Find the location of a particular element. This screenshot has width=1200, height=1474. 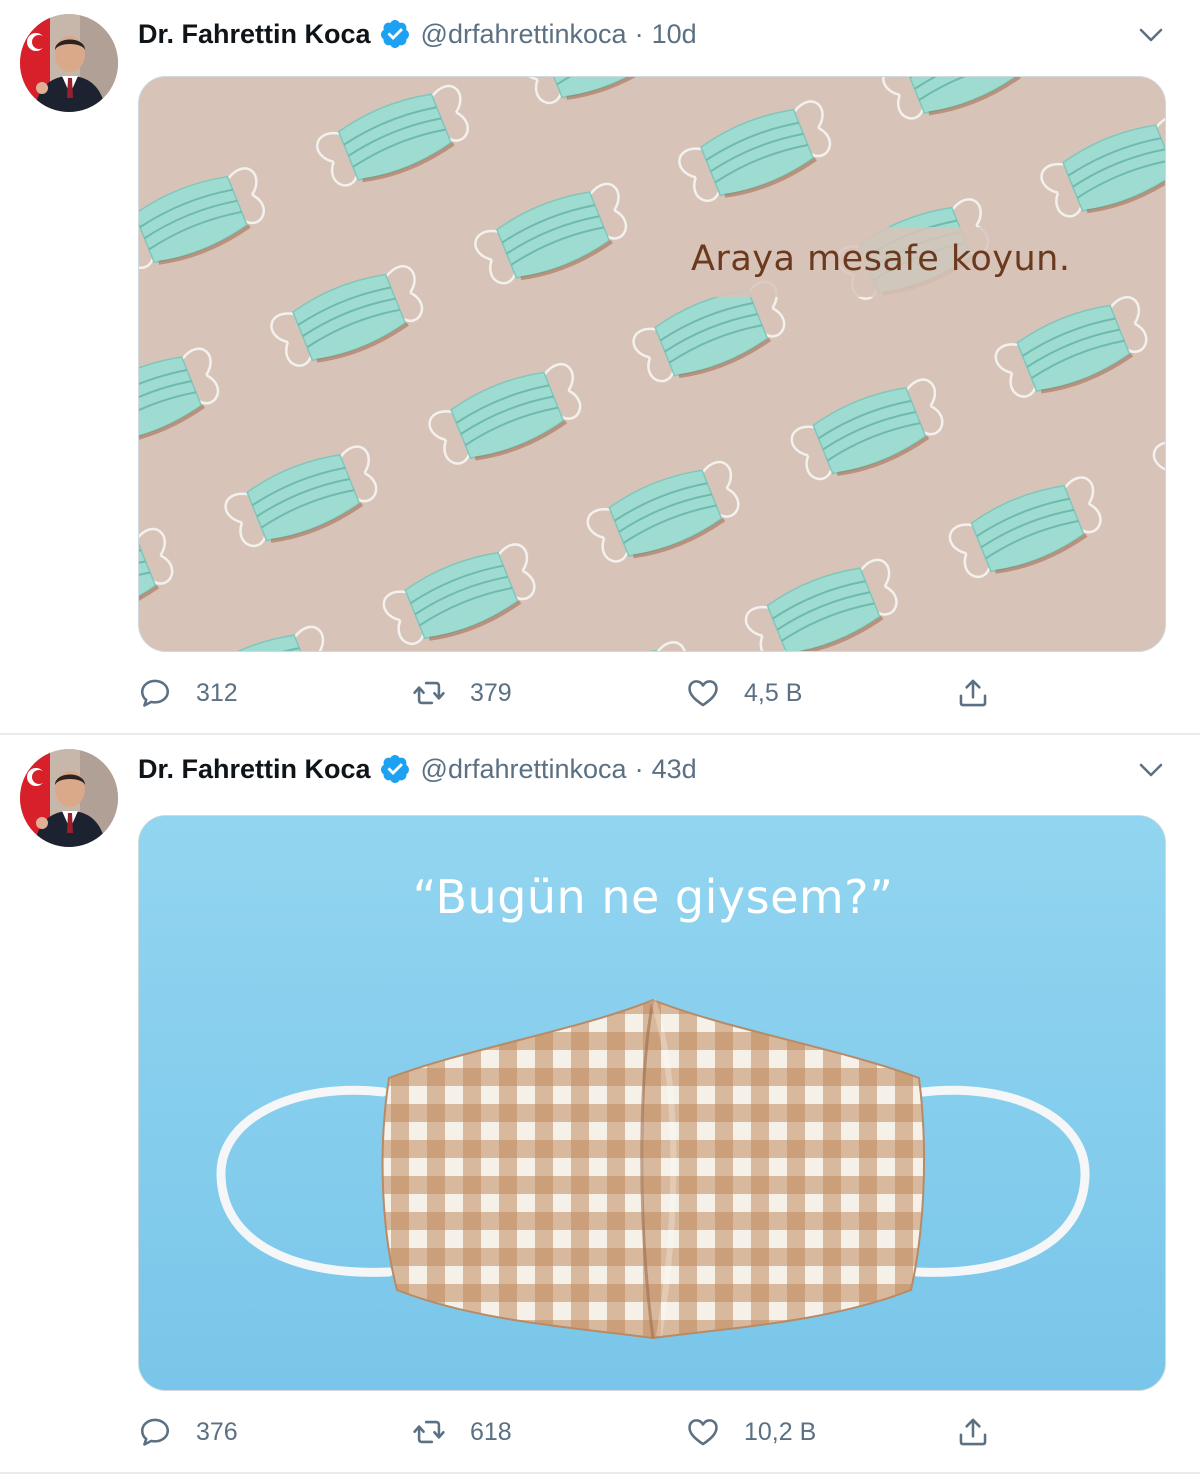

image-caption: “Bugün ne giysem?” is located at coordinates (653, 897).